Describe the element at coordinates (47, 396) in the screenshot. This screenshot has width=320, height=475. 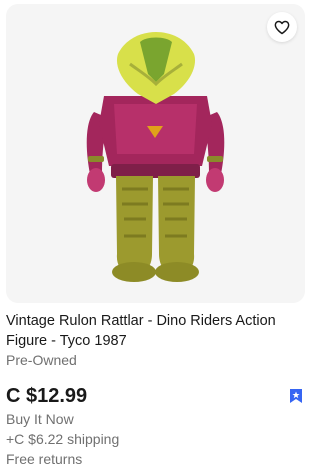
I see `item-price: C $12.99` at that location.